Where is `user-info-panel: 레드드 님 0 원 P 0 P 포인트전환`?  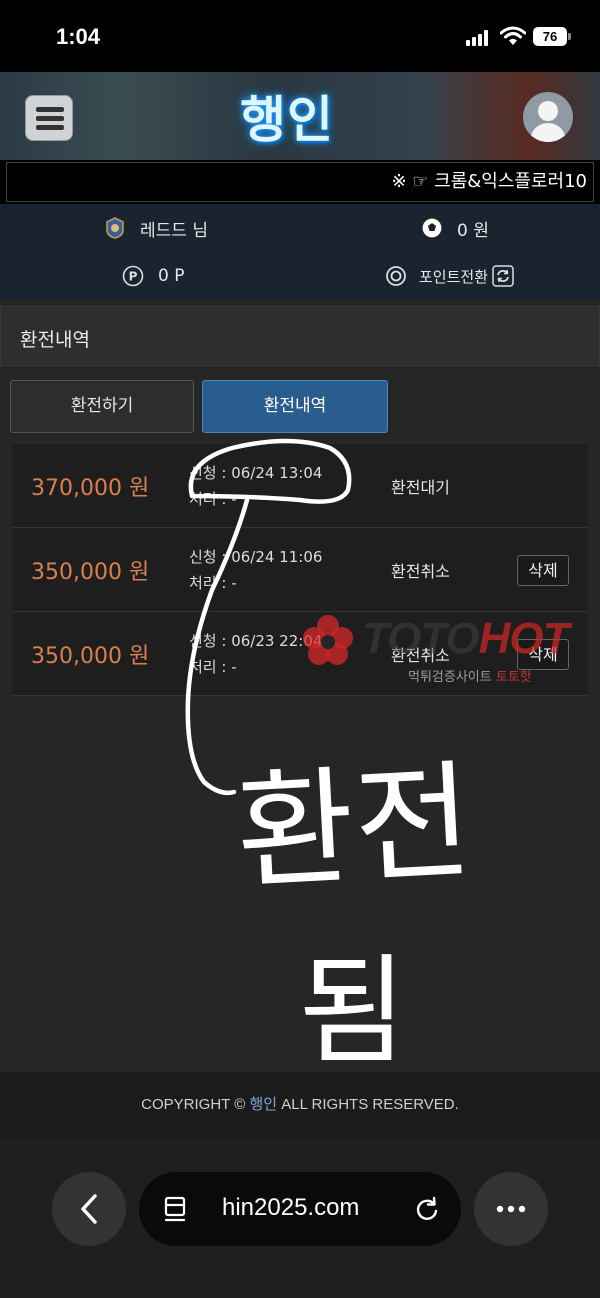
user-info-panel: 레드드 님 0 원 P 0 P 포인트전환 is located at coordinates (300, 252).